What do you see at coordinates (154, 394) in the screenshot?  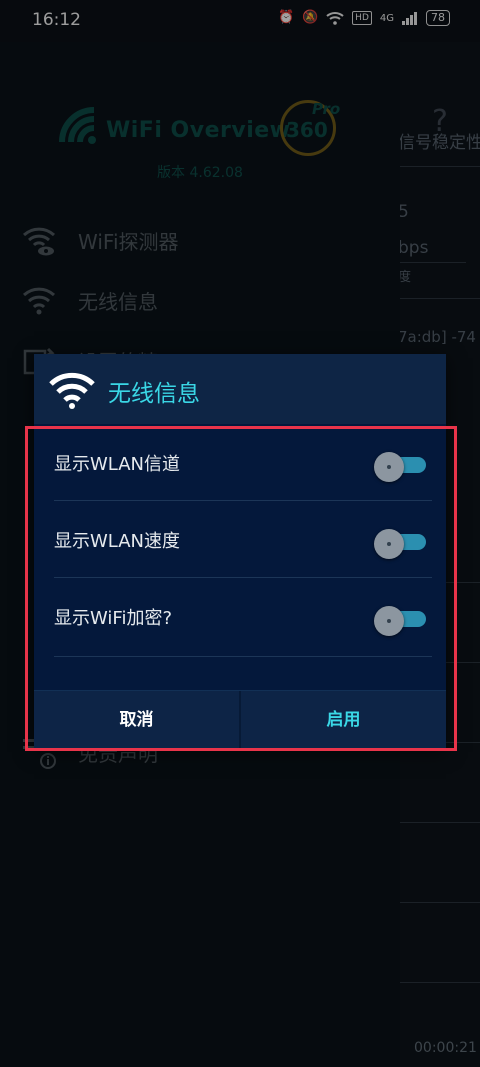 I see `dialog-title: 无线信息` at bounding box center [154, 394].